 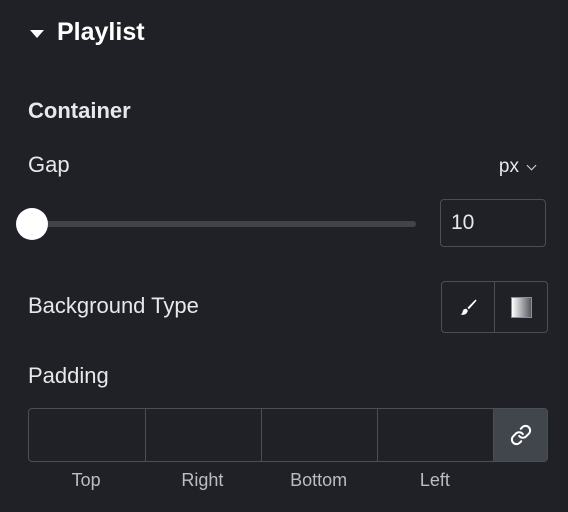 What do you see at coordinates (435, 435) in the screenshot?
I see `padding-left-input` at bounding box center [435, 435].